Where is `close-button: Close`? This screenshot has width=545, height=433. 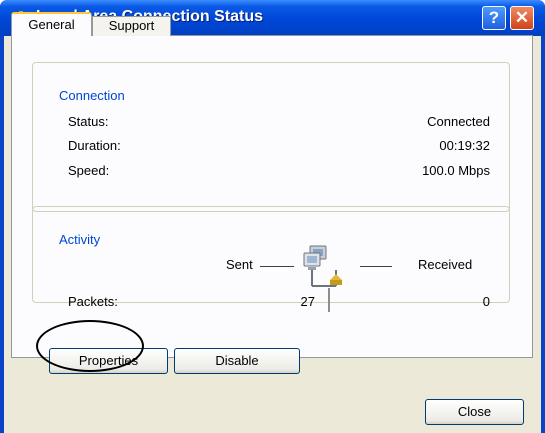 close-button: Close is located at coordinates (474, 412).